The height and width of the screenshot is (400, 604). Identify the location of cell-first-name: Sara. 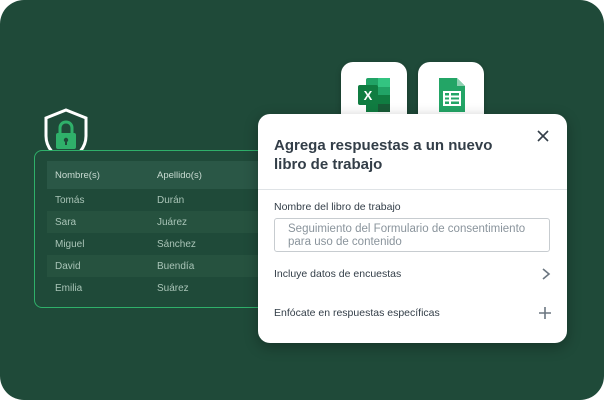
(66, 222).